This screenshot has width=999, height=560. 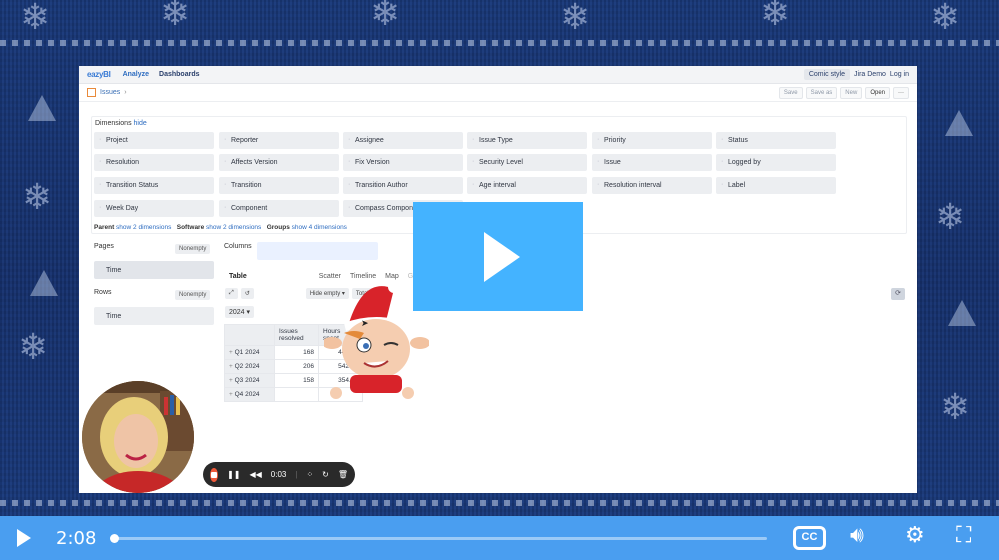 What do you see at coordinates (851, 92) in the screenshot?
I see `new-button: New` at bounding box center [851, 92].